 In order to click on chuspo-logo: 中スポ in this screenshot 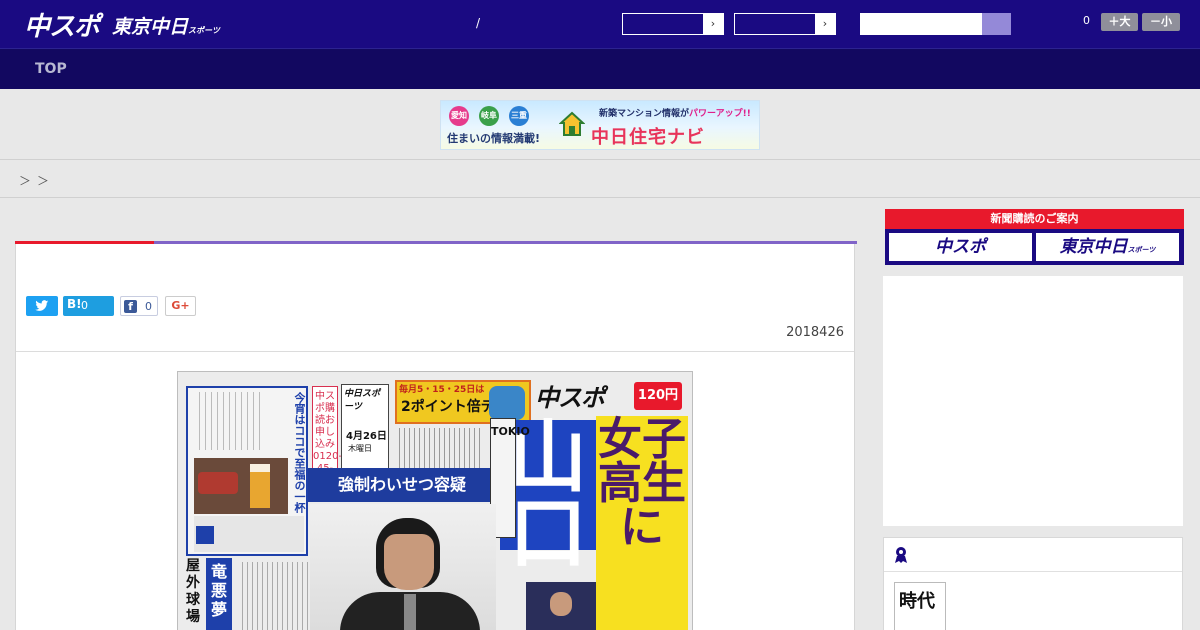, I will do `click(62, 24)`.